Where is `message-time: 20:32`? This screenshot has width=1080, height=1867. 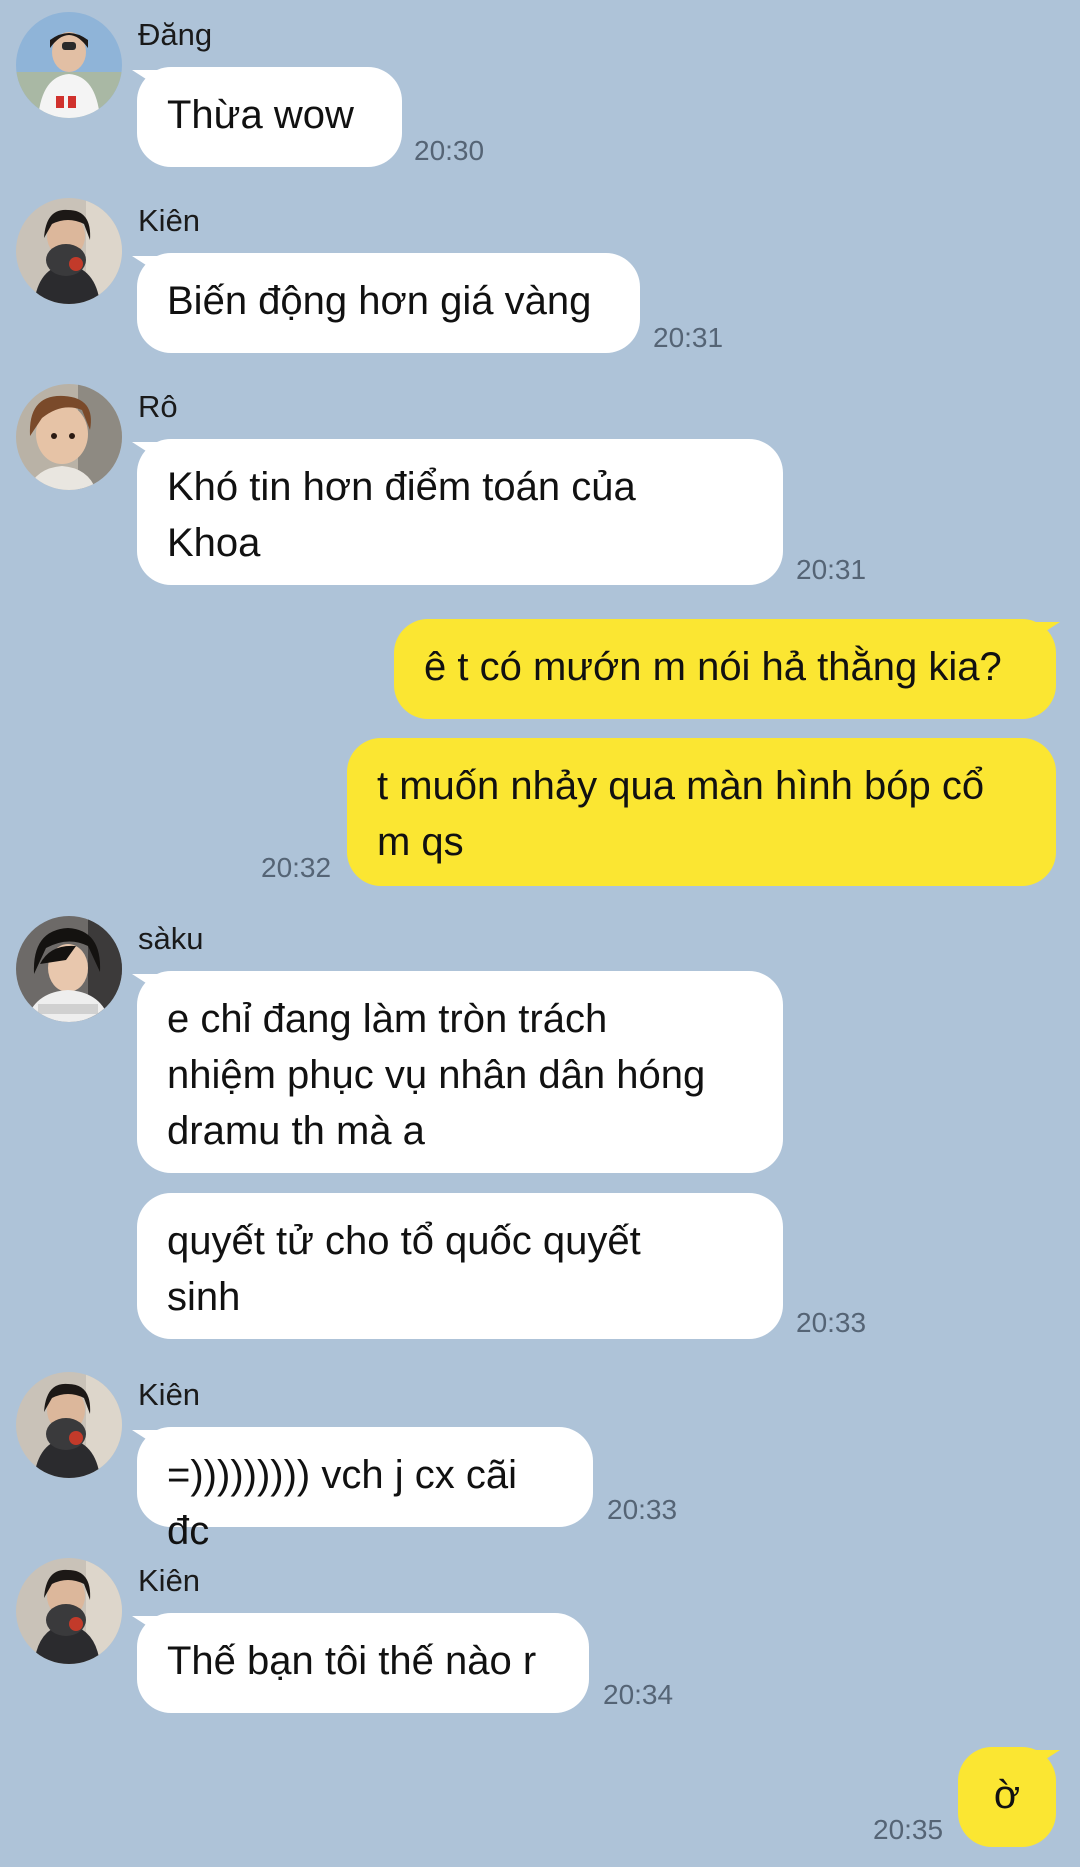 message-time: 20:32 is located at coordinates (296, 867).